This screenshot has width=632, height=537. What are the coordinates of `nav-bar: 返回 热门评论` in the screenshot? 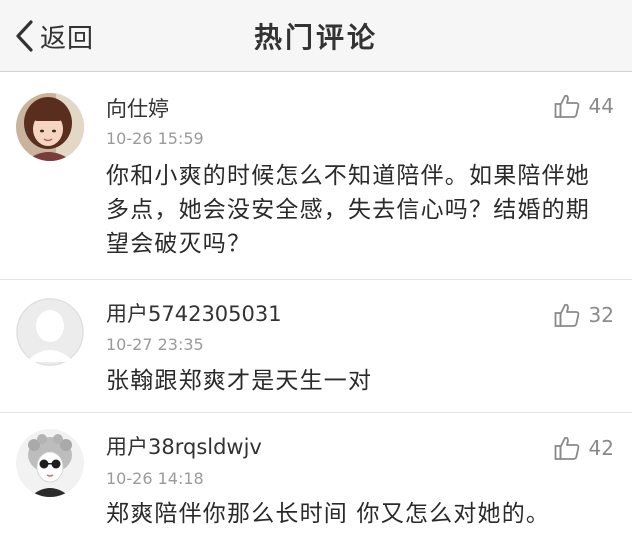 It's located at (316, 36).